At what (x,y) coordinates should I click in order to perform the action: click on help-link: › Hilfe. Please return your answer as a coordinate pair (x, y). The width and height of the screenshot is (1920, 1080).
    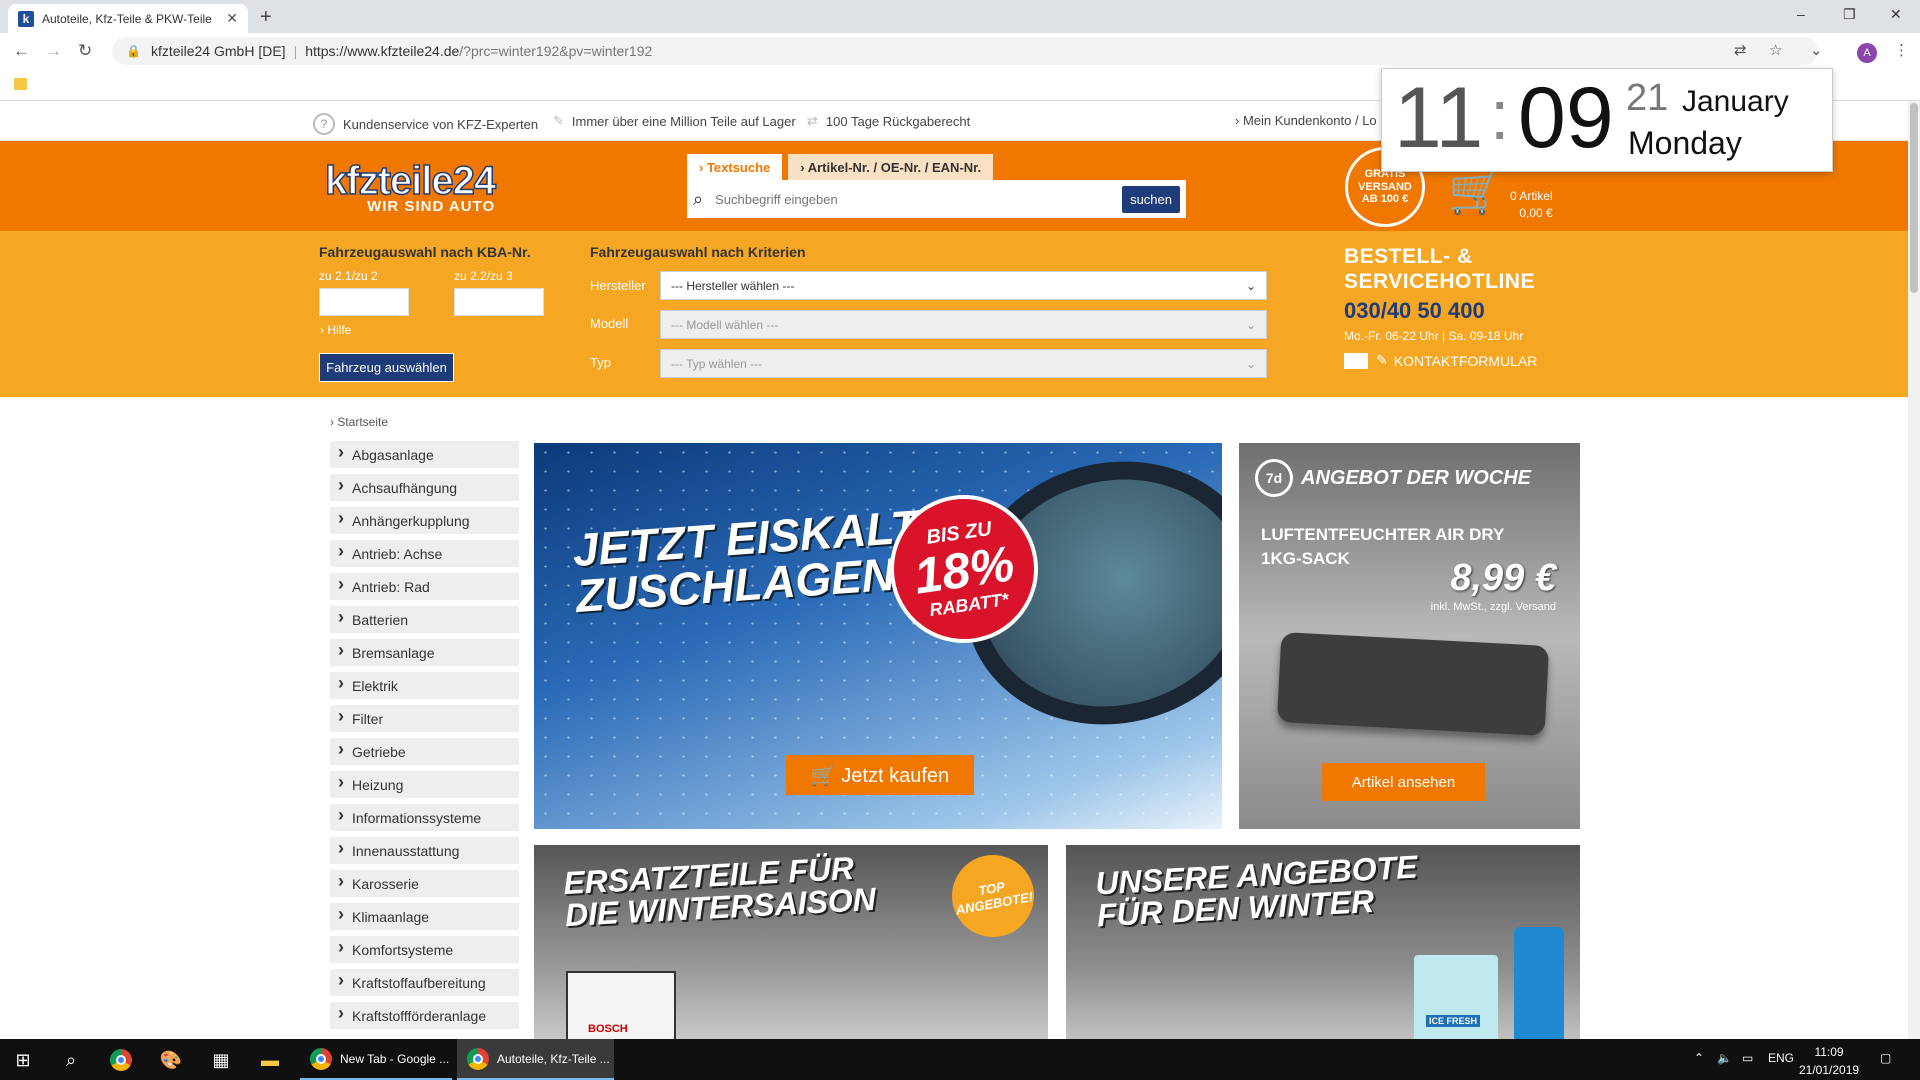
    Looking at the image, I should click on (335, 330).